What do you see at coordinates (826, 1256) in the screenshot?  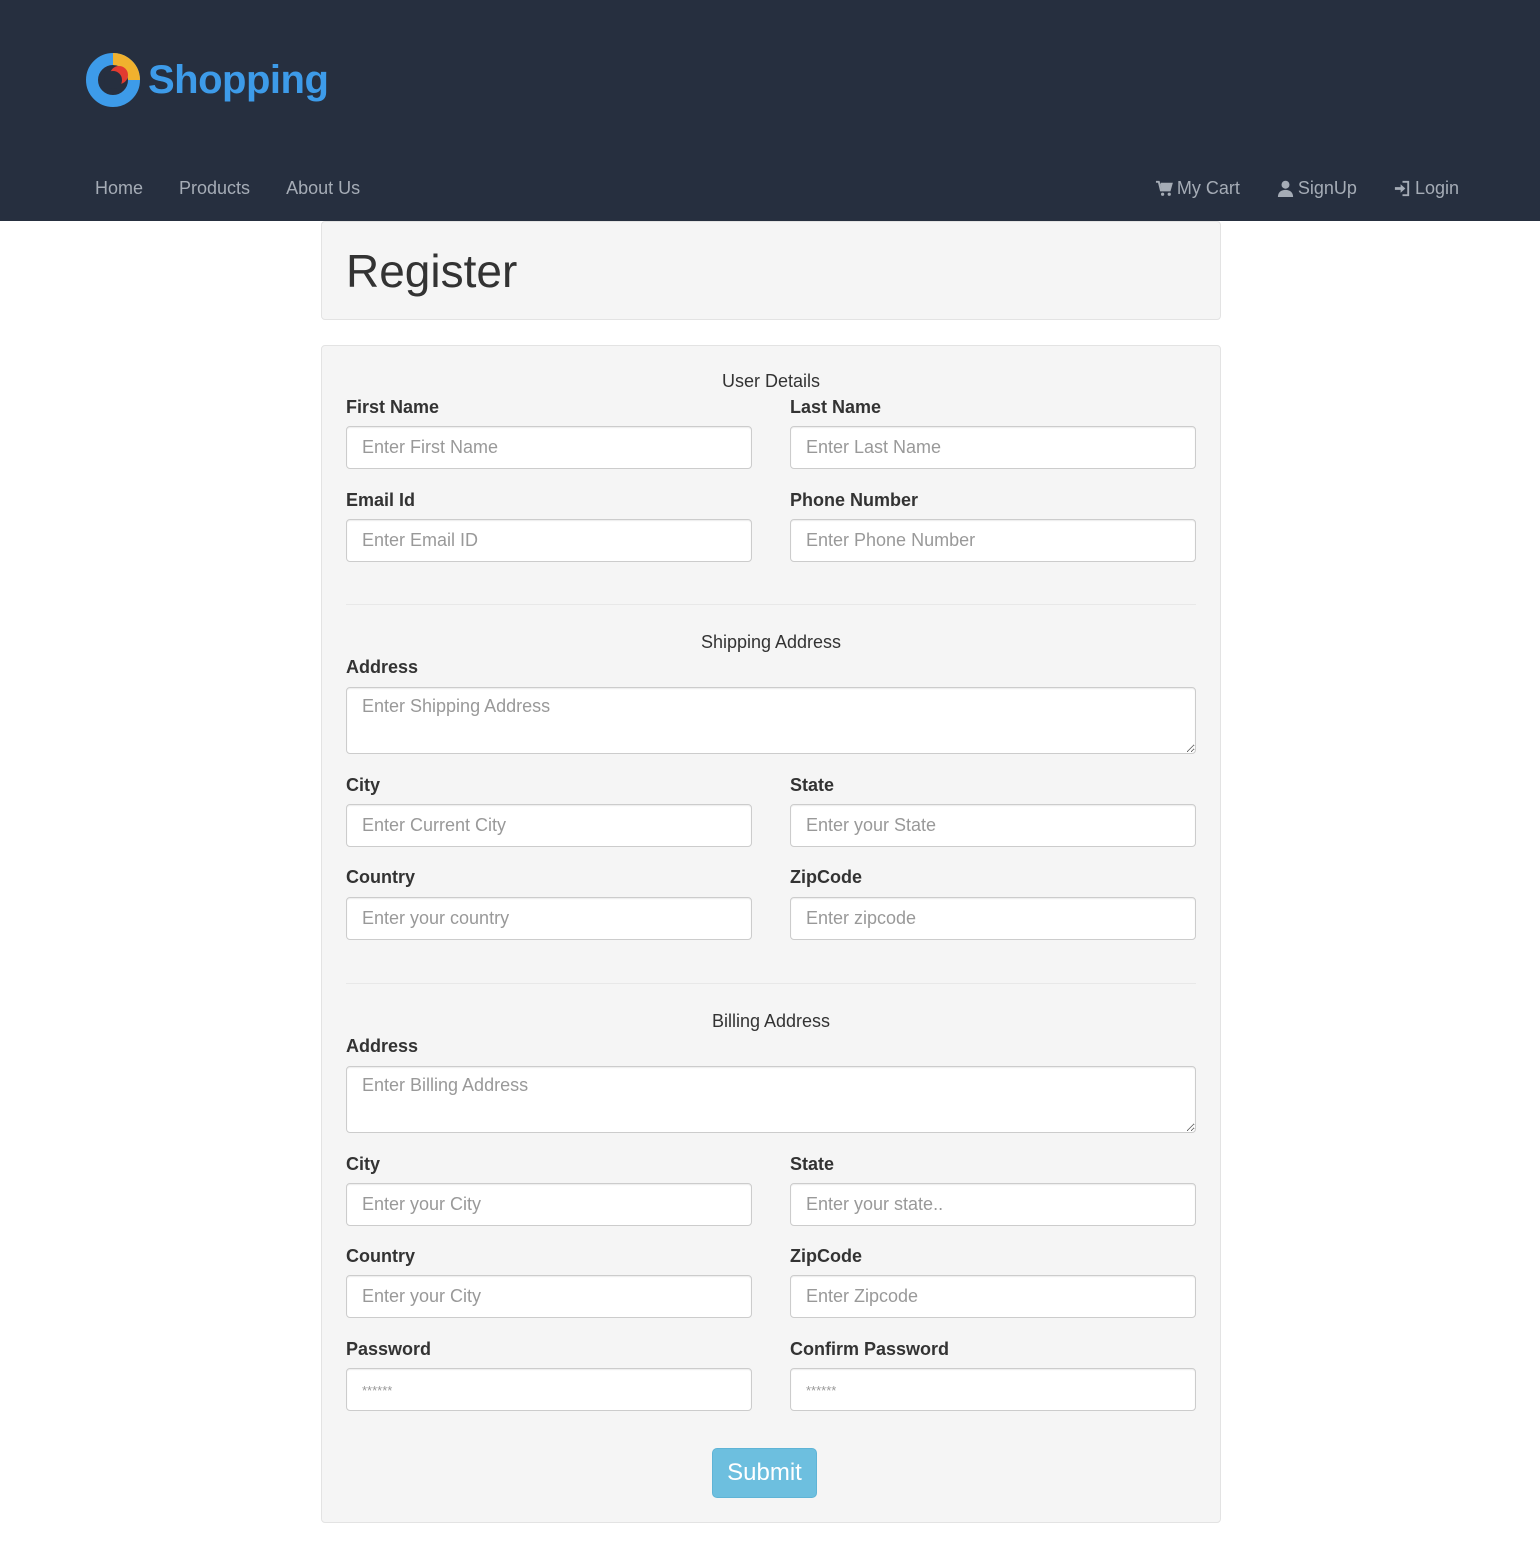 I see `billing-zipcode-label: ZipCode` at bounding box center [826, 1256].